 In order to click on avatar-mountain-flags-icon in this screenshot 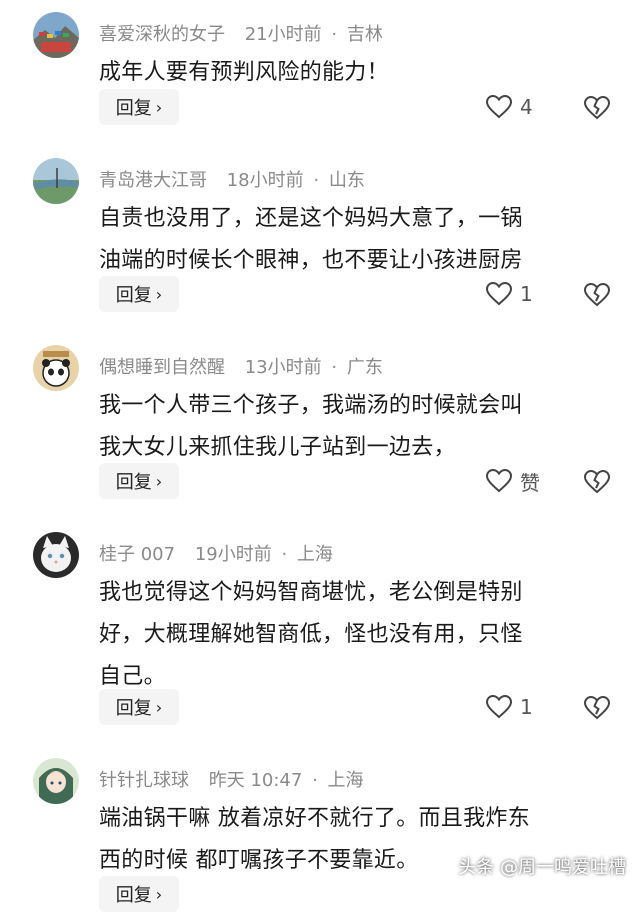, I will do `click(56, 35)`.